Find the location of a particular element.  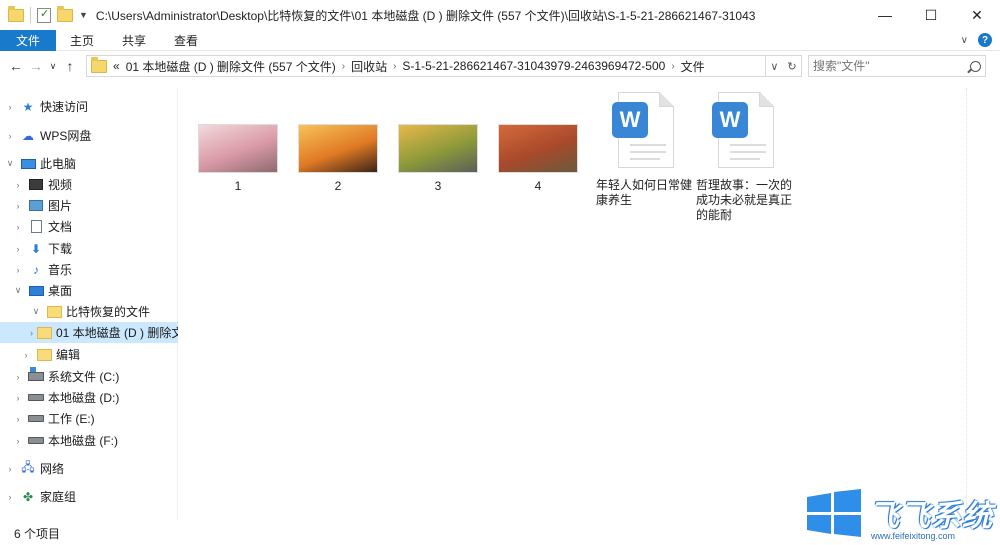

file-item: 2 is located at coordinates (338, 159).